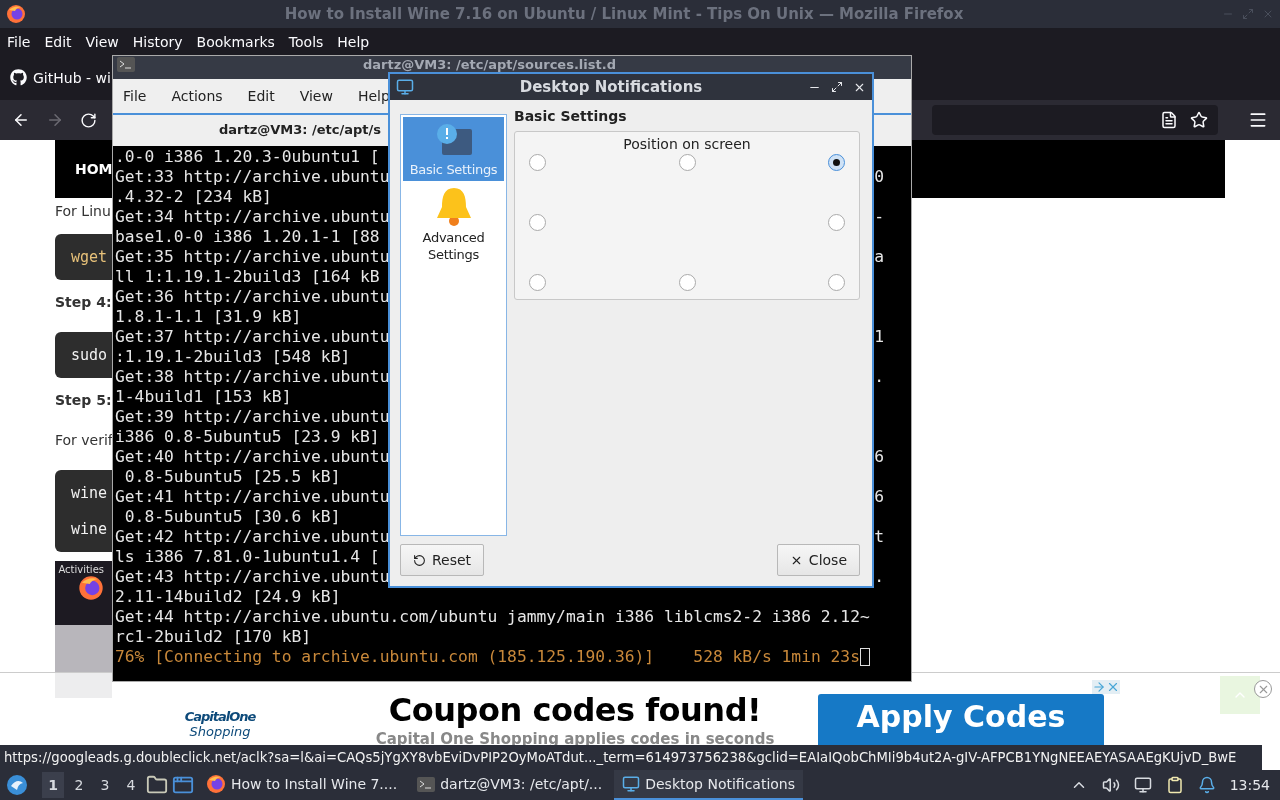 This screenshot has height=800, width=1280. Describe the element at coordinates (17, 785) in the screenshot. I see `start-menu-icon` at that location.